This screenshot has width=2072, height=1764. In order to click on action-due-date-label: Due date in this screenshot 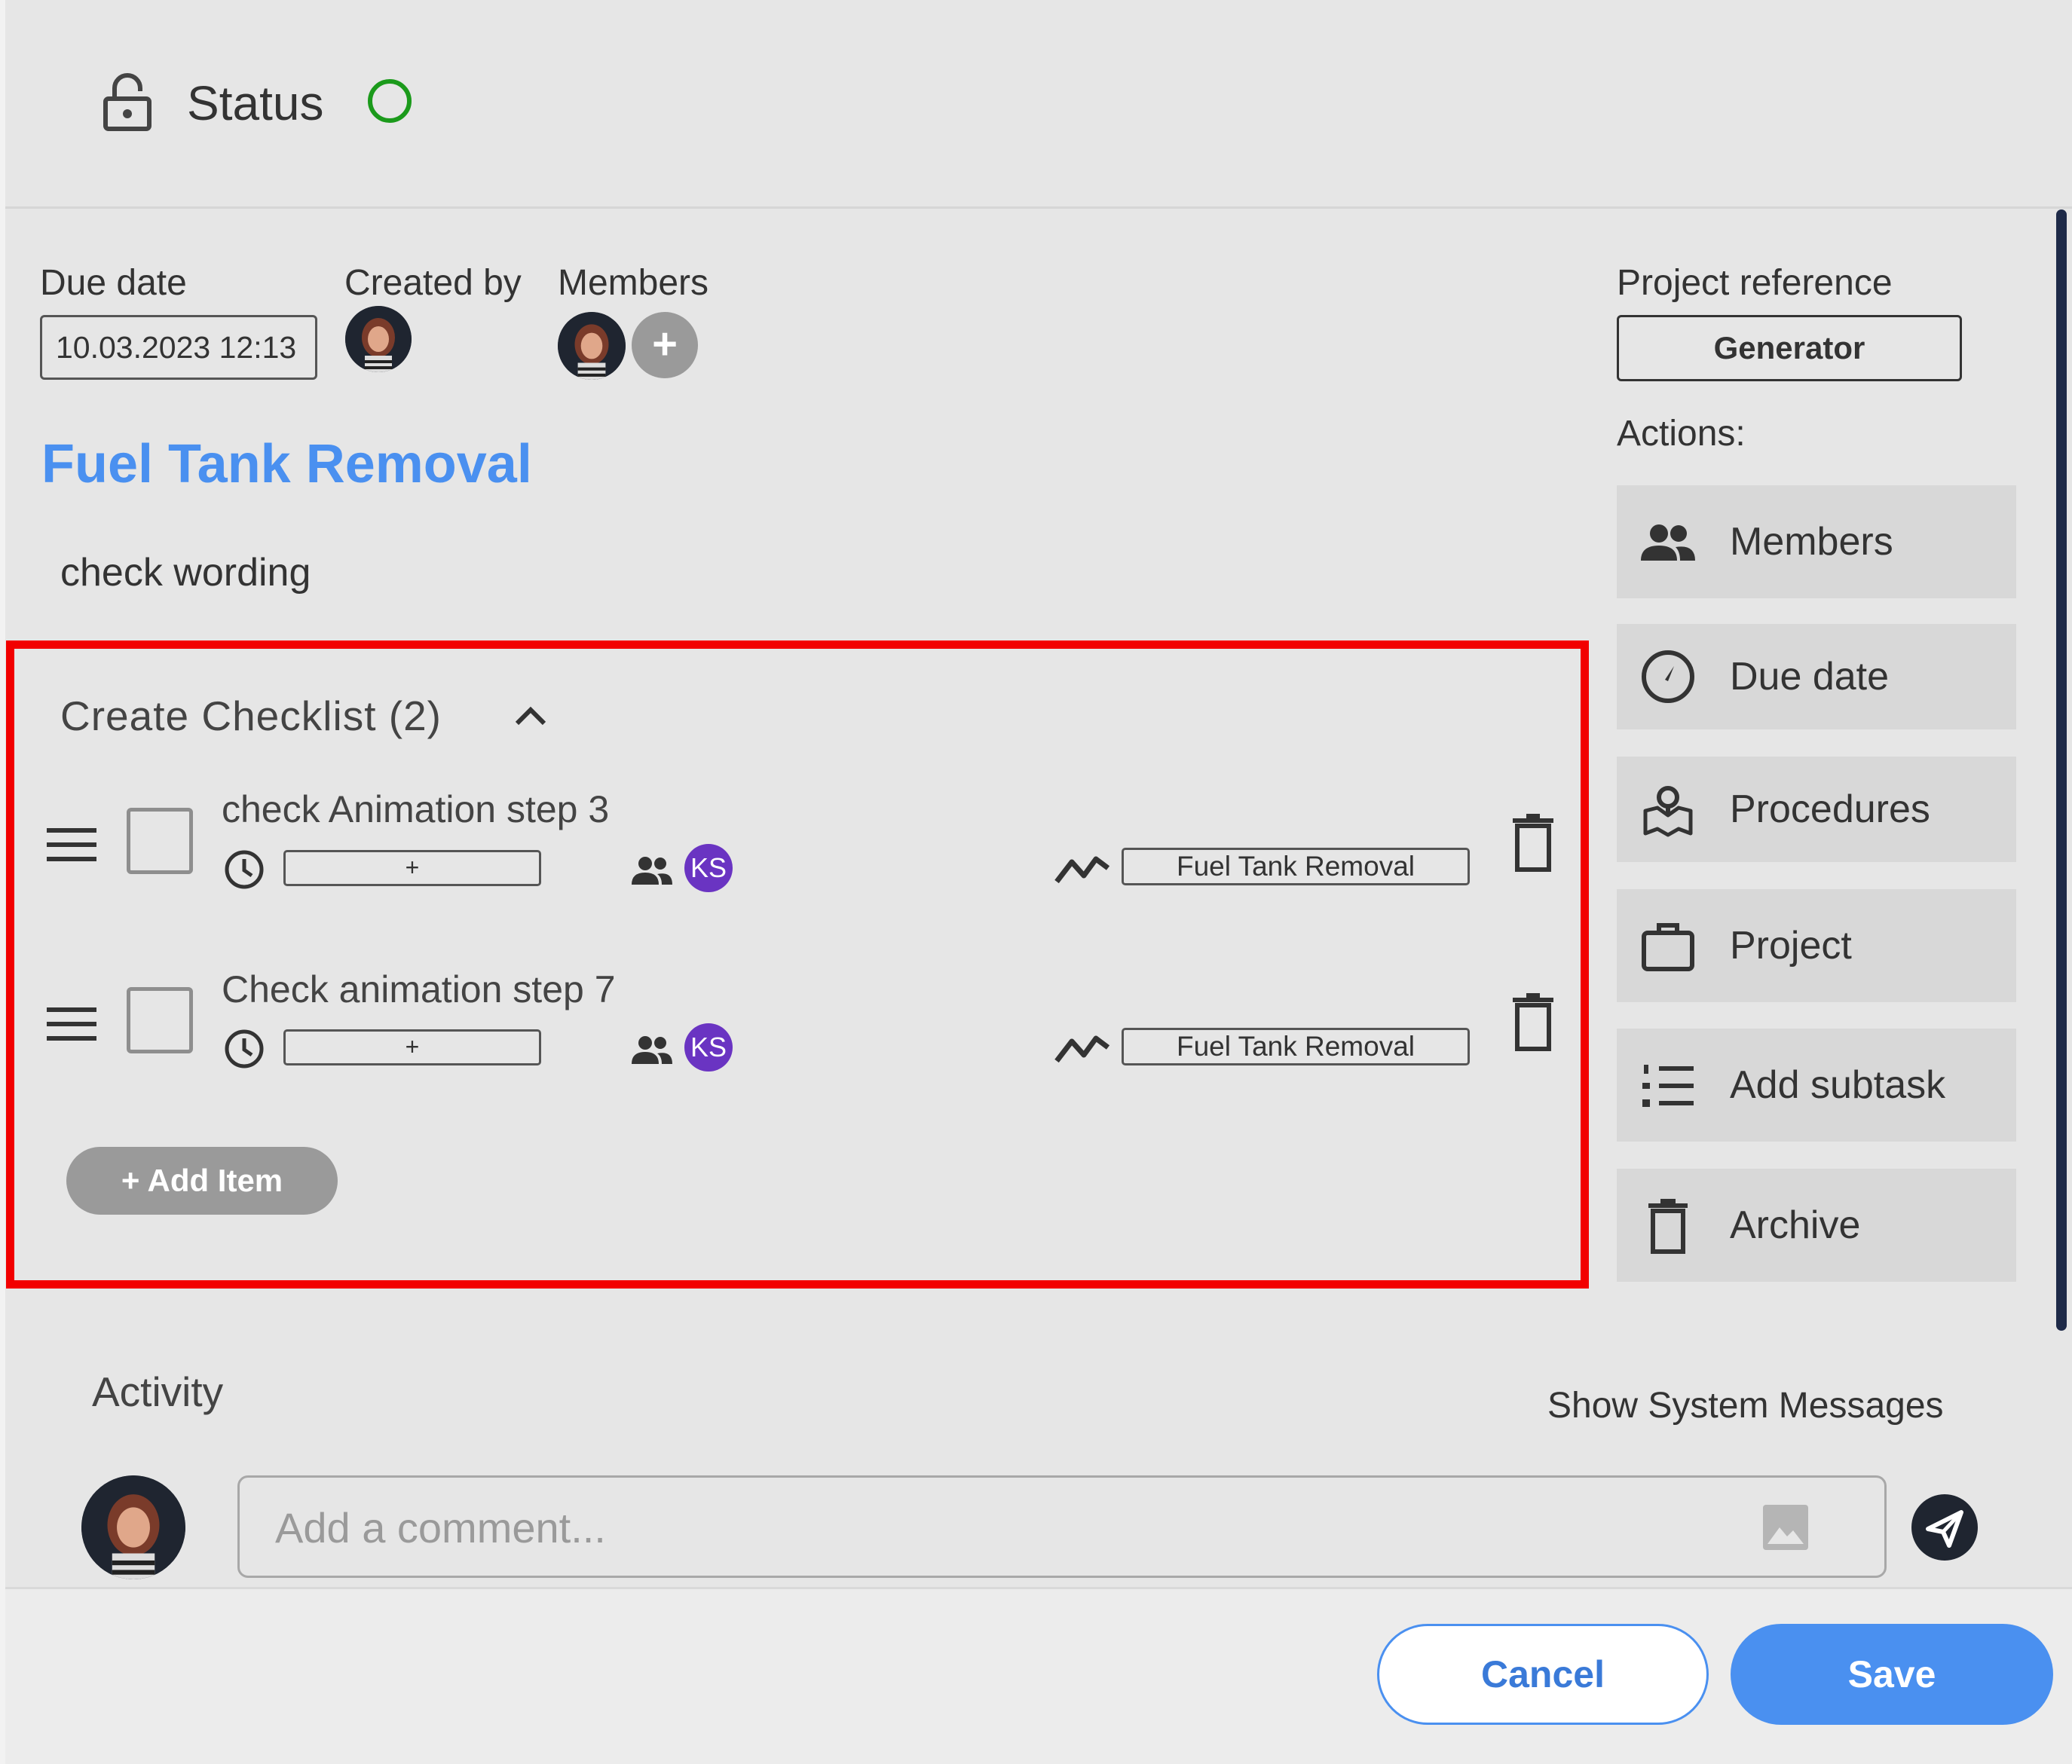, I will do `click(1810, 677)`.